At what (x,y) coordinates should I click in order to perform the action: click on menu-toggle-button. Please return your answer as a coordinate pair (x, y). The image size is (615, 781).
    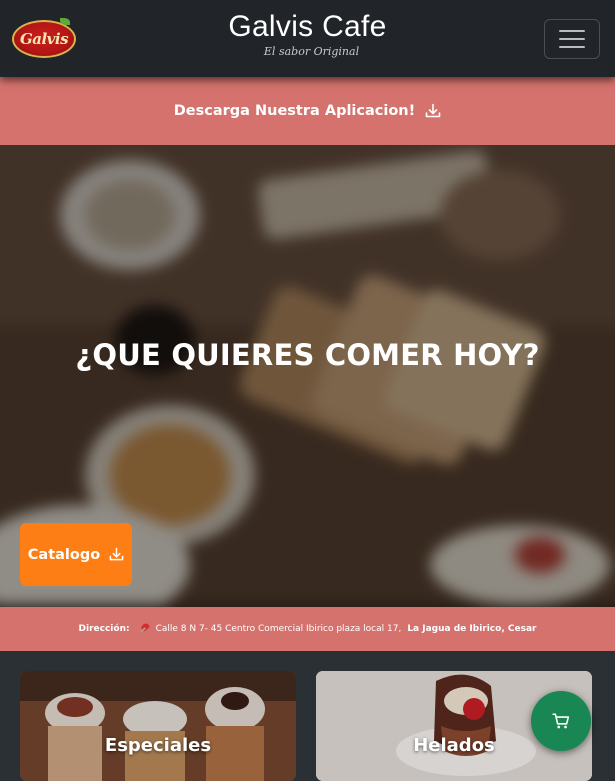
    Looking at the image, I should click on (572, 39).